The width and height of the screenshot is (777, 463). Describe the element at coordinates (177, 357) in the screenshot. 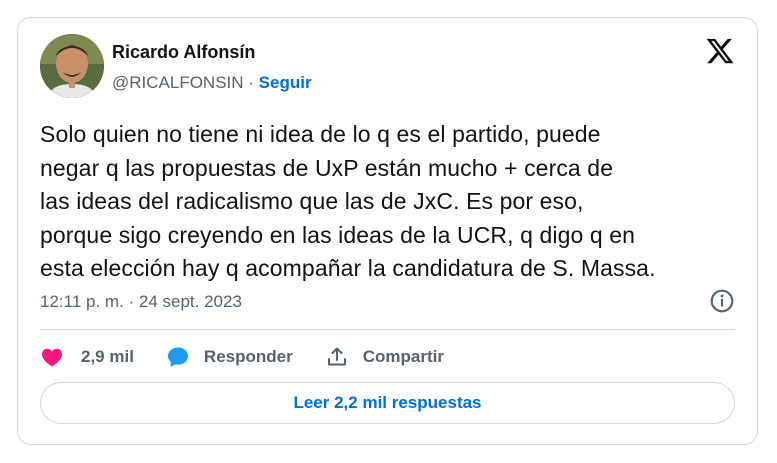

I see `reply-bubble-icon` at that location.